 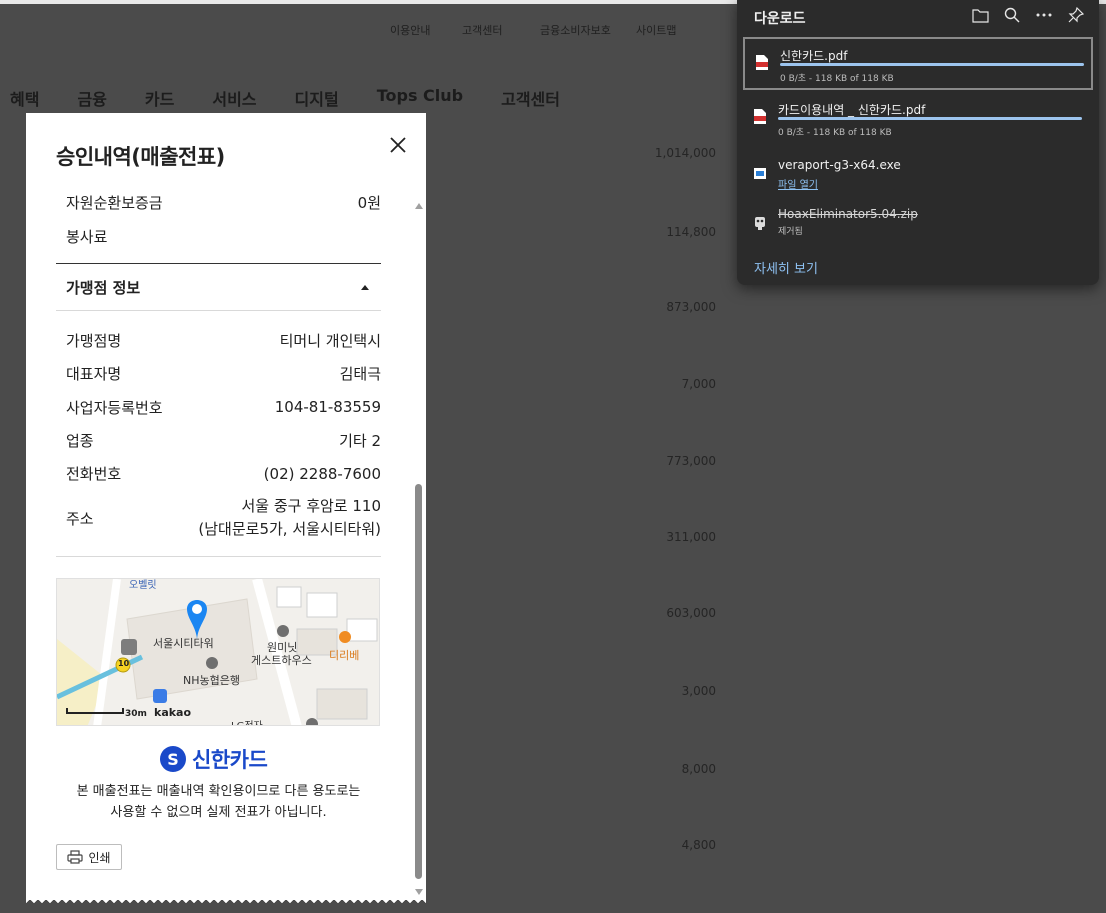 What do you see at coordinates (218, 236) in the screenshot?
I see `detail-row: 봉사료` at bounding box center [218, 236].